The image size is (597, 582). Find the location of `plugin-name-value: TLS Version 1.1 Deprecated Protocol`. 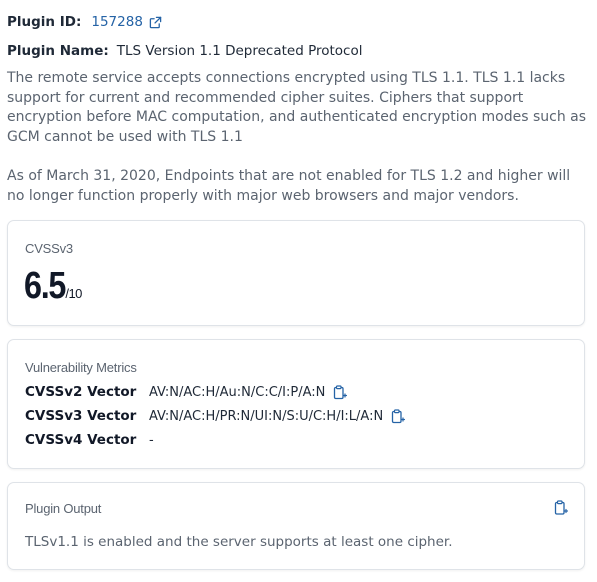

plugin-name-value: TLS Version 1.1 Deprecated Protocol is located at coordinates (239, 51).